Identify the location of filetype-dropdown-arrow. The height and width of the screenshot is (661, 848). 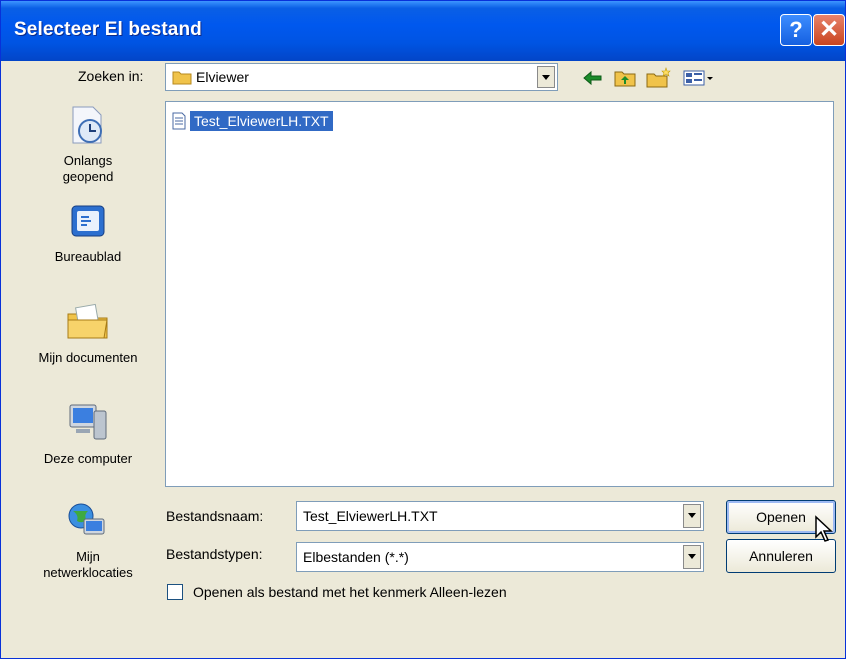
(692, 557).